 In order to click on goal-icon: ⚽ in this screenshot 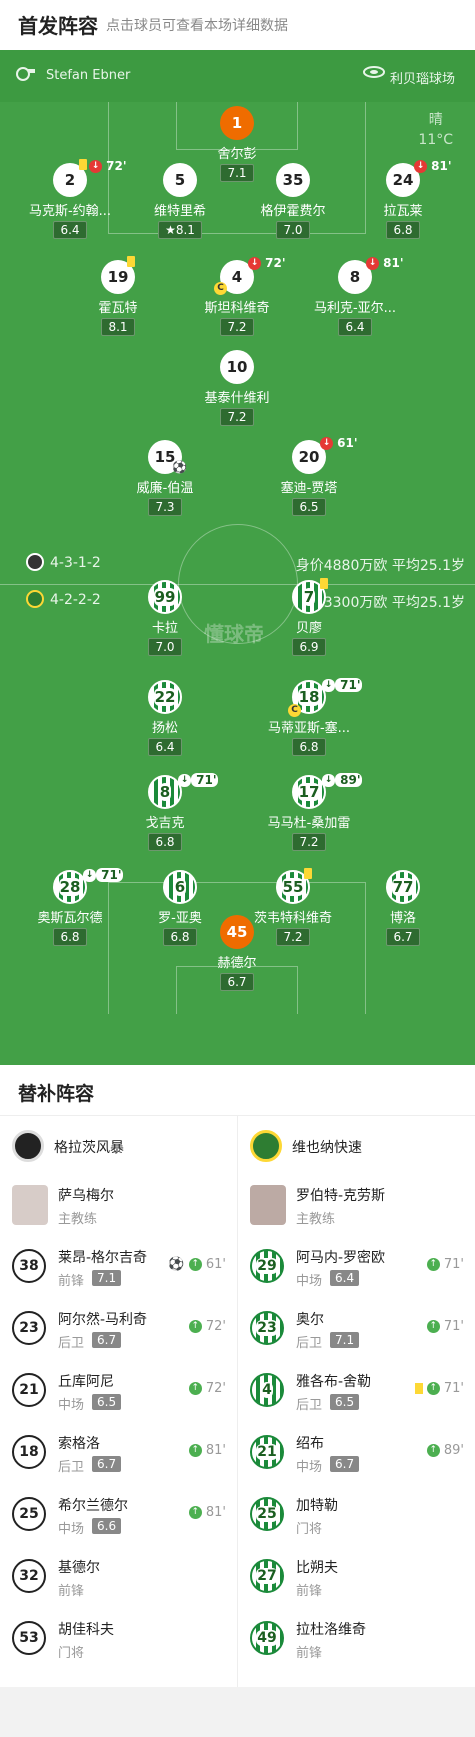, I will do `click(179, 467)`.